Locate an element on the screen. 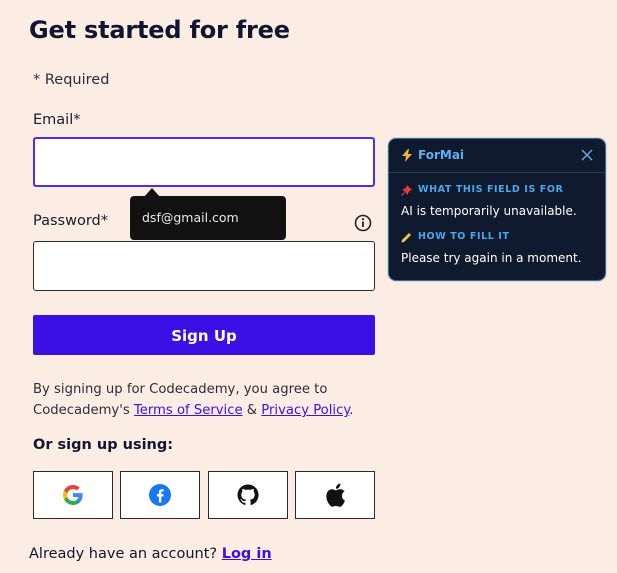 The image size is (617, 573). apple-signup-button is located at coordinates (335, 495).